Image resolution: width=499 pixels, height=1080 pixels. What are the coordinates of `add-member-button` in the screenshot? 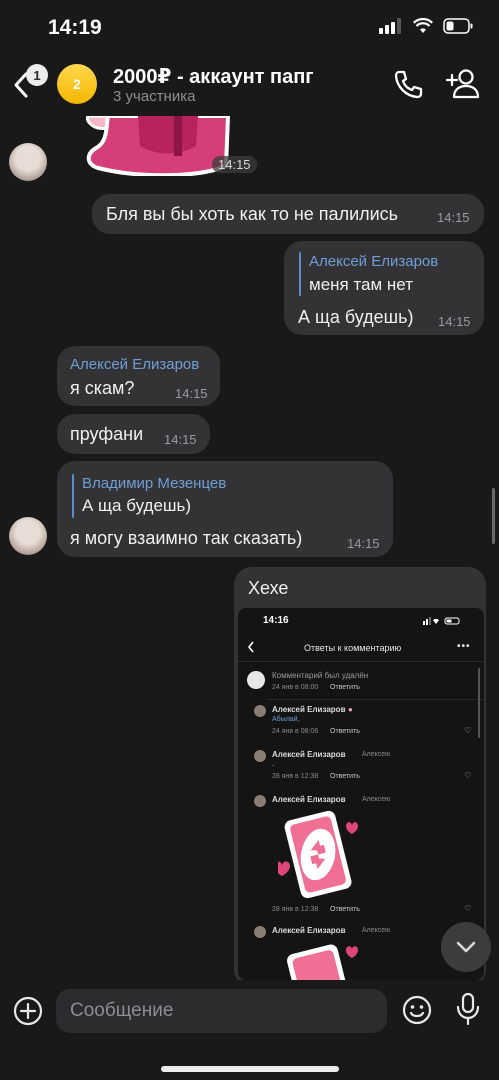 It's located at (464, 84).